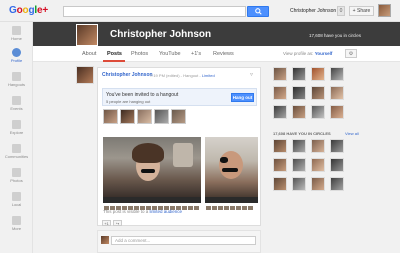 The width and height of the screenshot is (400, 253). Describe the element at coordinates (161, 34) in the screenshot. I see `profile-name: Christopher Johnson` at that location.